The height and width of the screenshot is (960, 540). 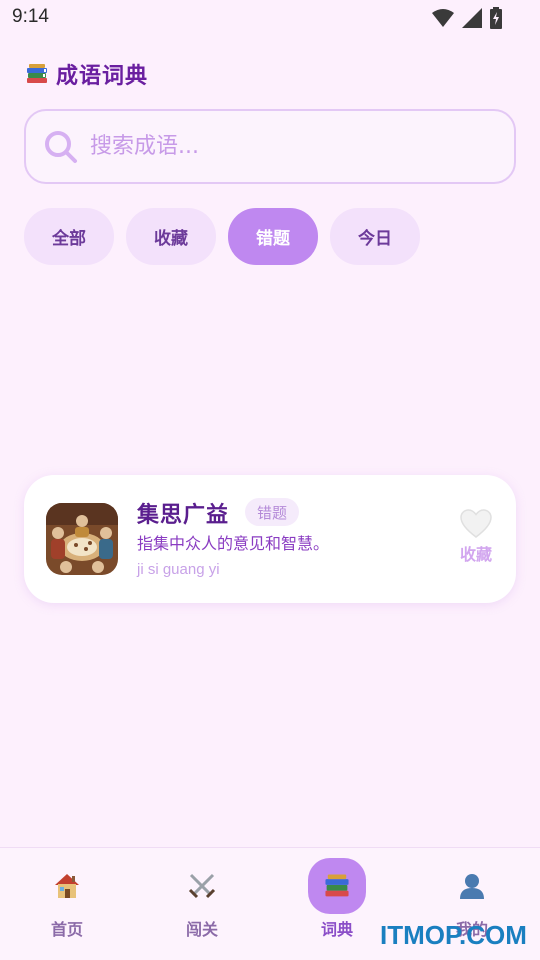 What do you see at coordinates (476, 523) in the screenshot?
I see `heart-outline-icon` at bounding box center [476, 523].